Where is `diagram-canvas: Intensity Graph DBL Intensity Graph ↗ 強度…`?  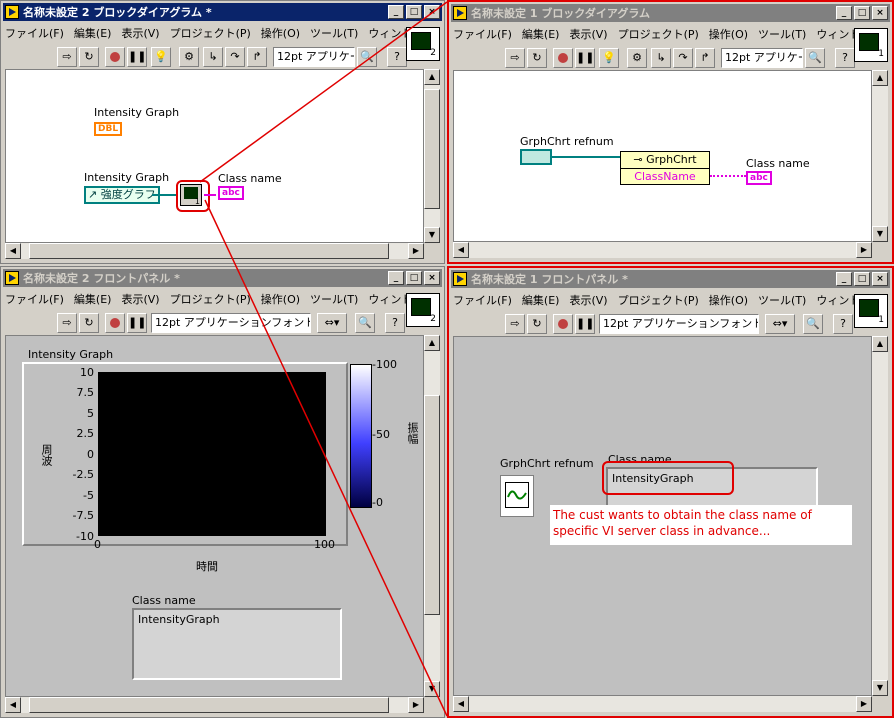
diagram-canvas: Intensity Graph DBL Intensity Graph ↗ 強度… is located at coordinates (214, 156).